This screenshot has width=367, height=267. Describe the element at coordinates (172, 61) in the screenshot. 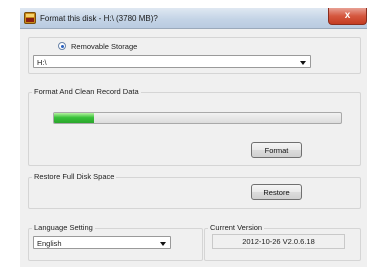

I see `drive-select: H:\` at that location.